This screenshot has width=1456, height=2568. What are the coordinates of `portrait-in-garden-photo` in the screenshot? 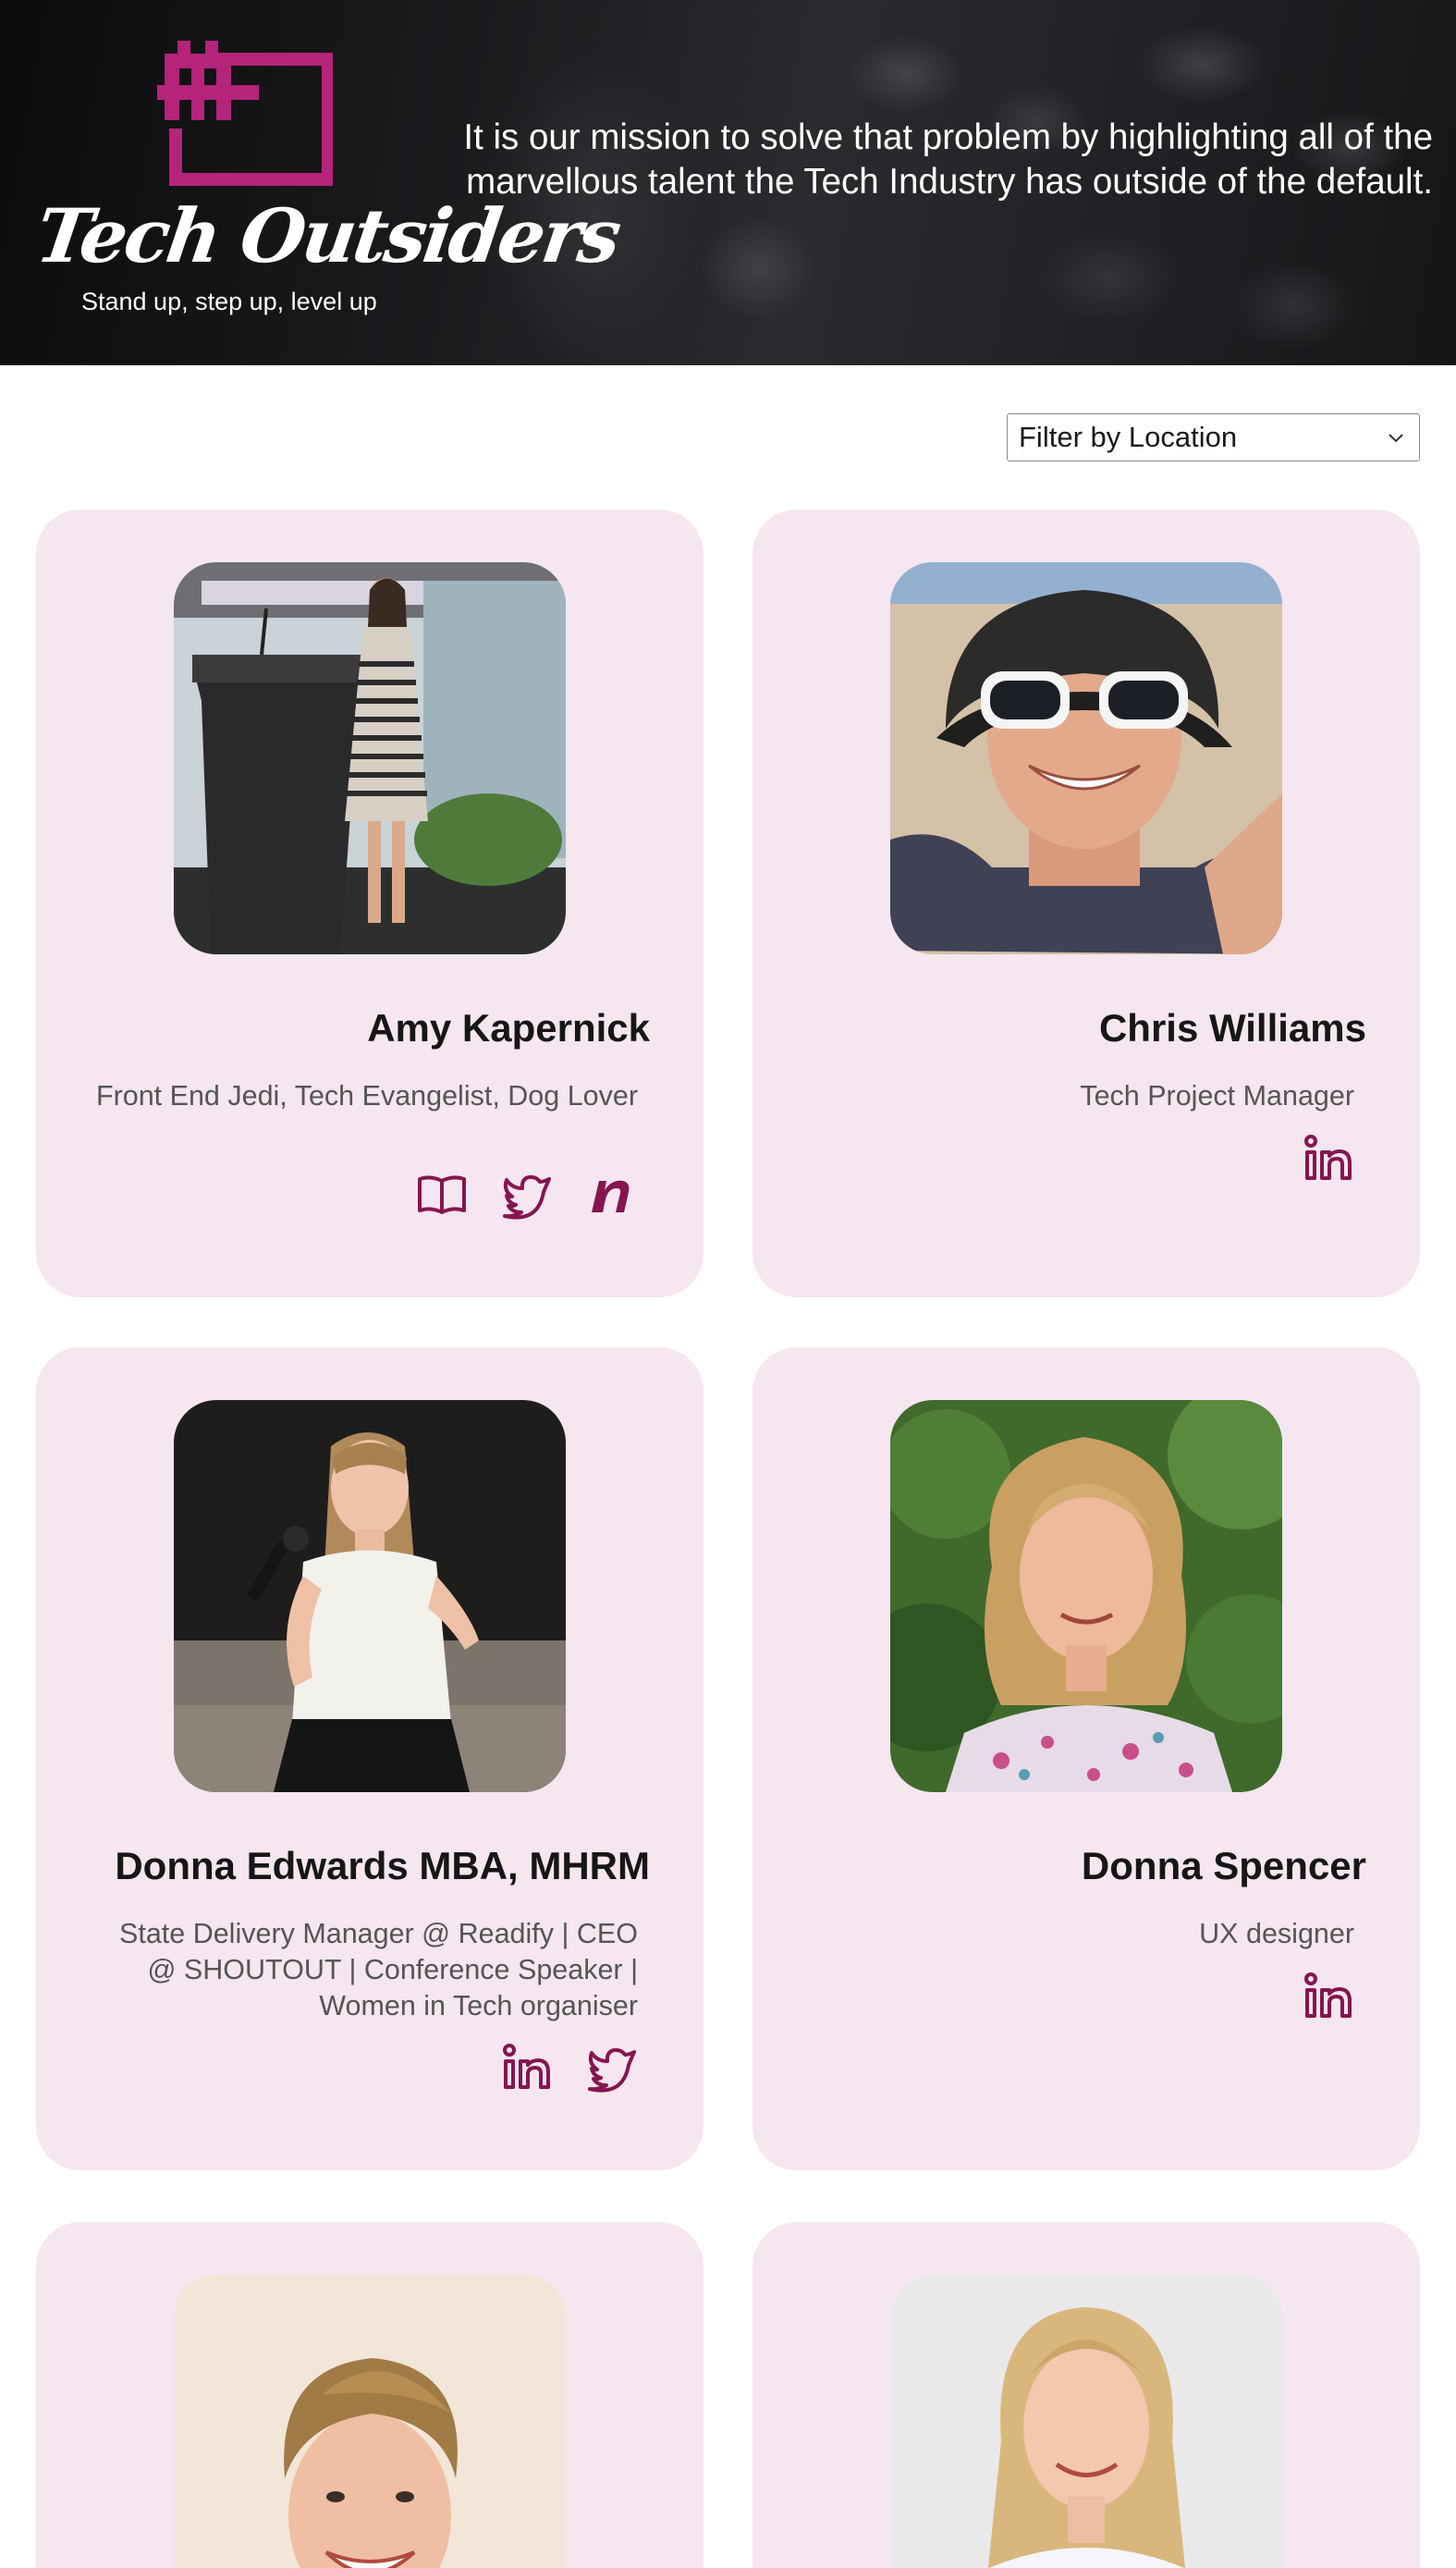 It's located at (1086, 1596).